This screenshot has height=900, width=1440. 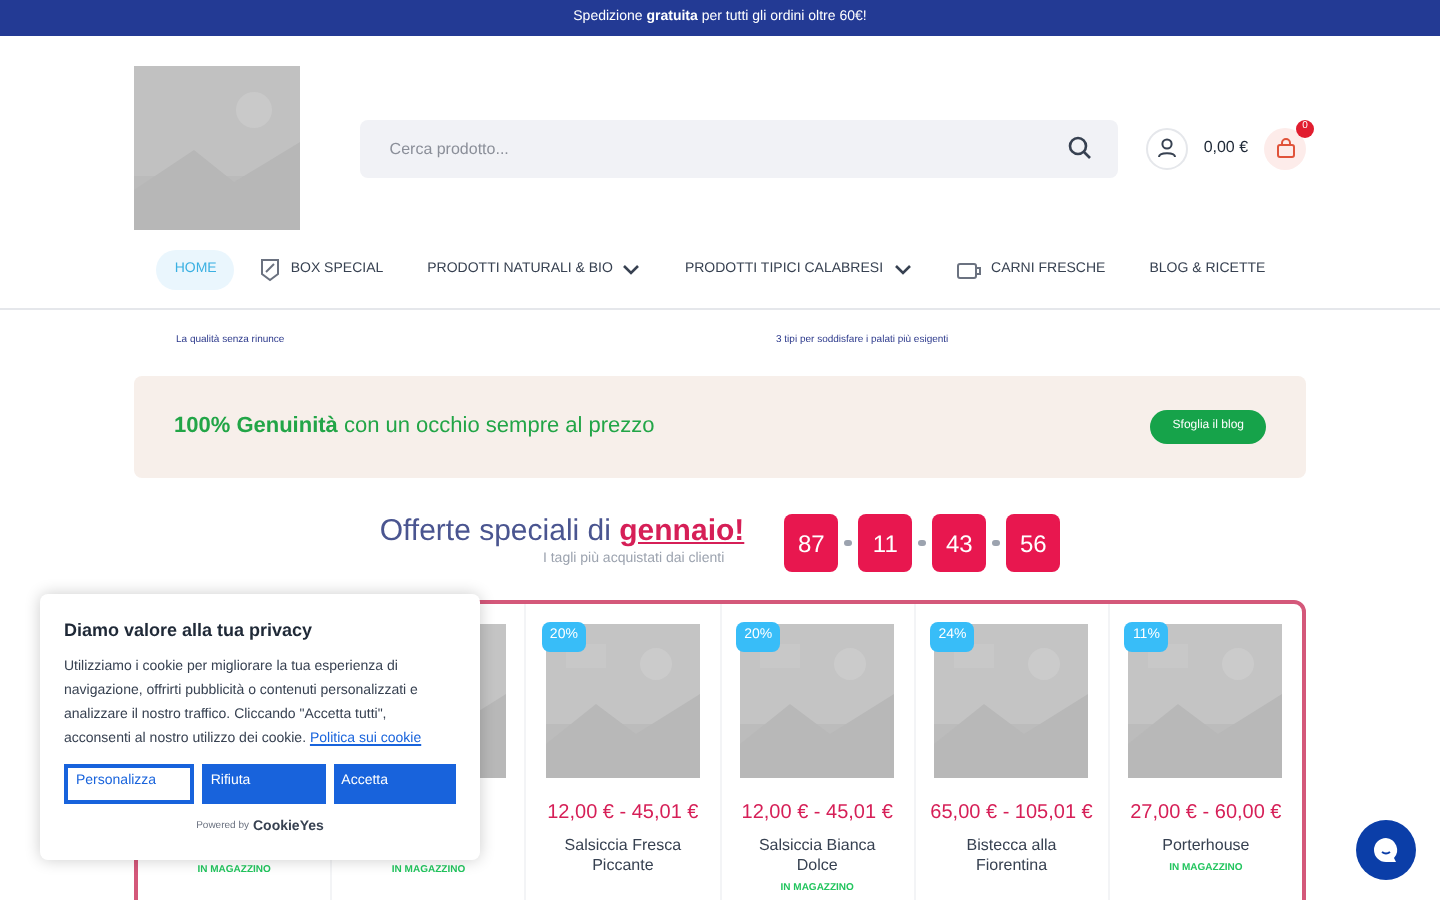 I want to click on price-range: 65,00 € - 105,01 €, so click(x=1011, y=814).